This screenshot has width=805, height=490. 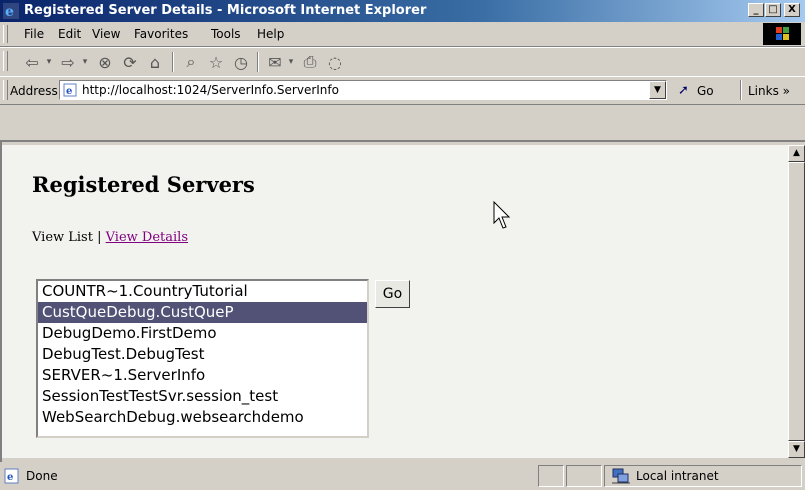 What do you see at coordinates (270, 34) in the screenshot?
I see `menu-help: Help` at bounding box center [270, 34].